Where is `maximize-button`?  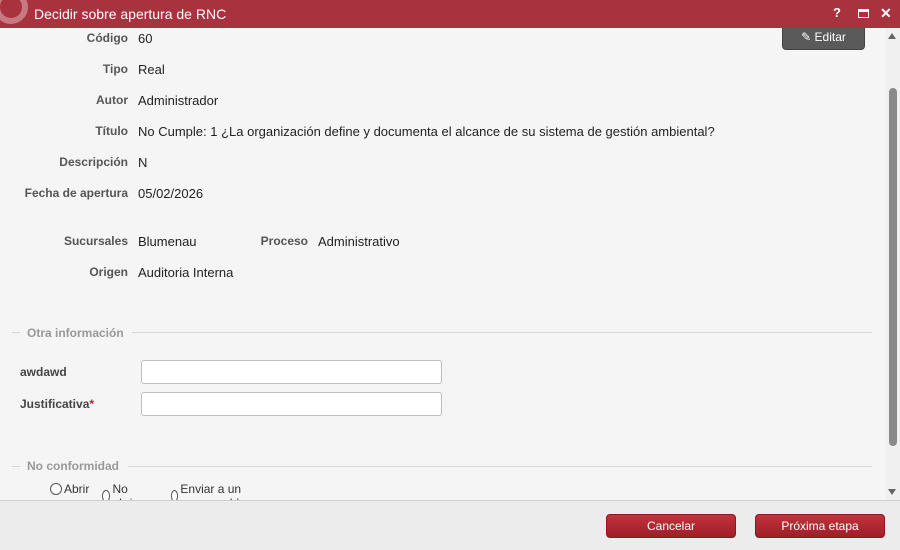
maximize-button is located at coordinates (863, 13).